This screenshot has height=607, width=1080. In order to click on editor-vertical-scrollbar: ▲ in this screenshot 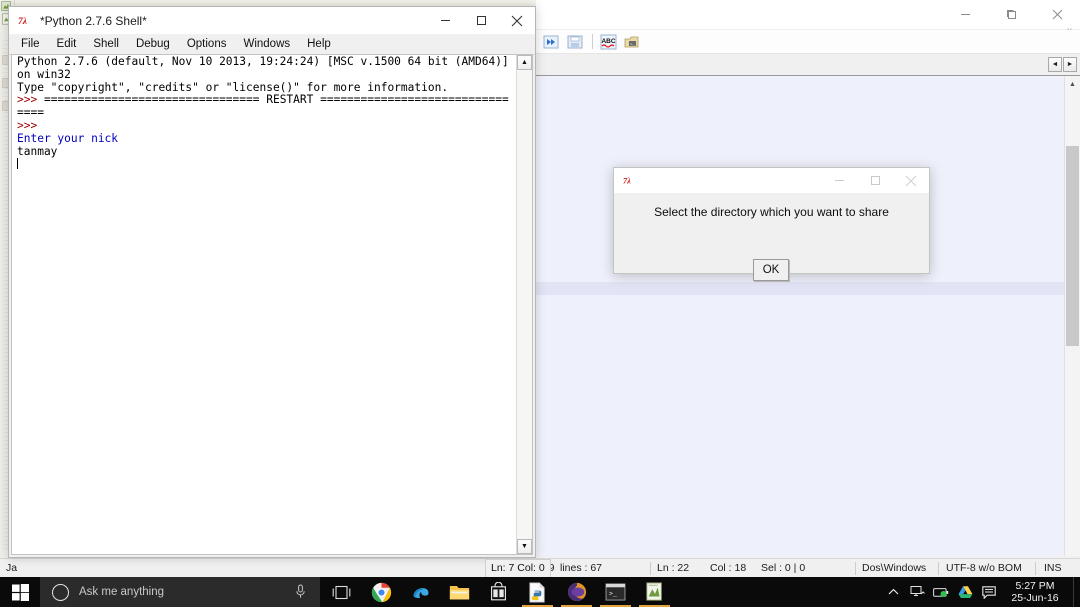, I will do `click(1072, 316)`.